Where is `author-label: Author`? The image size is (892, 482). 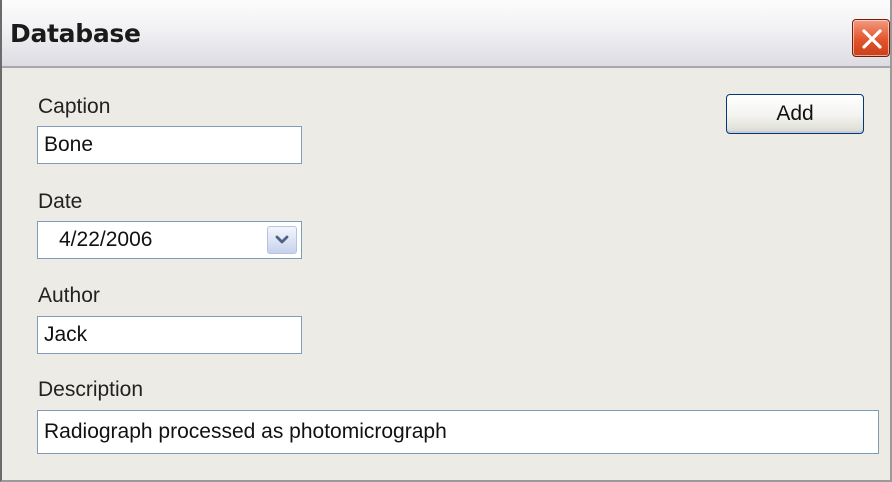
author-label: Author is located at coordinates (69, 295).